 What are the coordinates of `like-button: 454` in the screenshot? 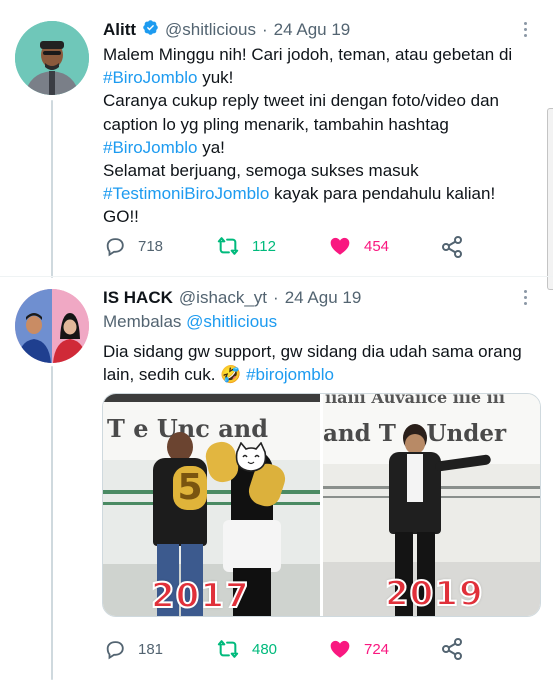 It's located at (358, 246).